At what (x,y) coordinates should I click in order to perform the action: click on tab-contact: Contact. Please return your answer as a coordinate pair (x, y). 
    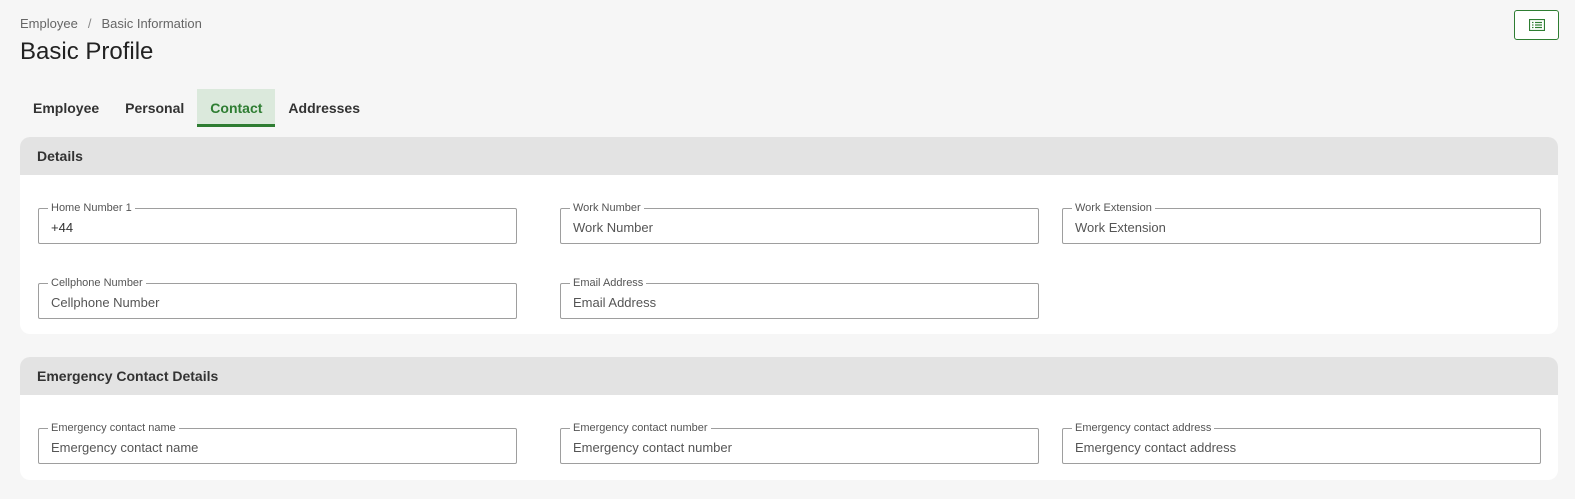
    Looking at the image, I should click on (236, 108).